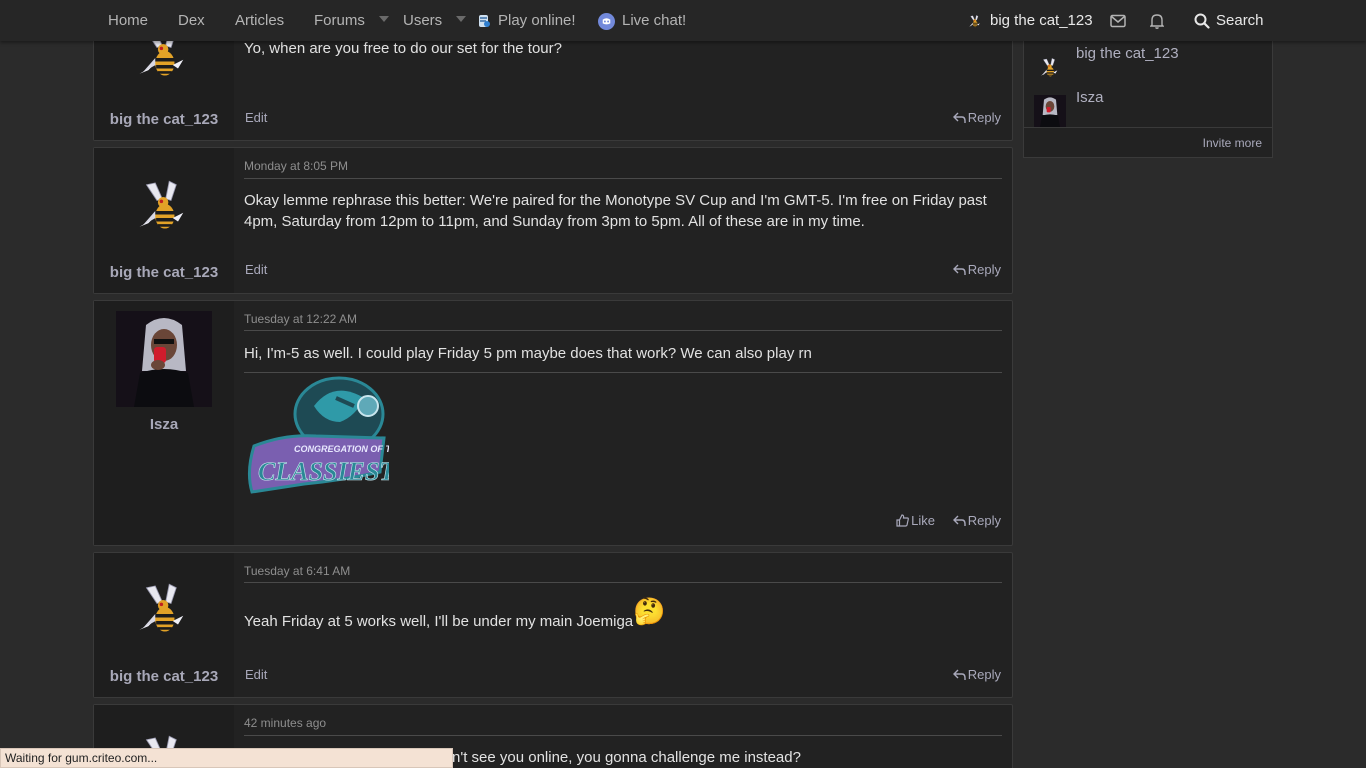 The height and width of the screenshot is (768, 1366). I want to click on bell-icon, so click(1157, 21).